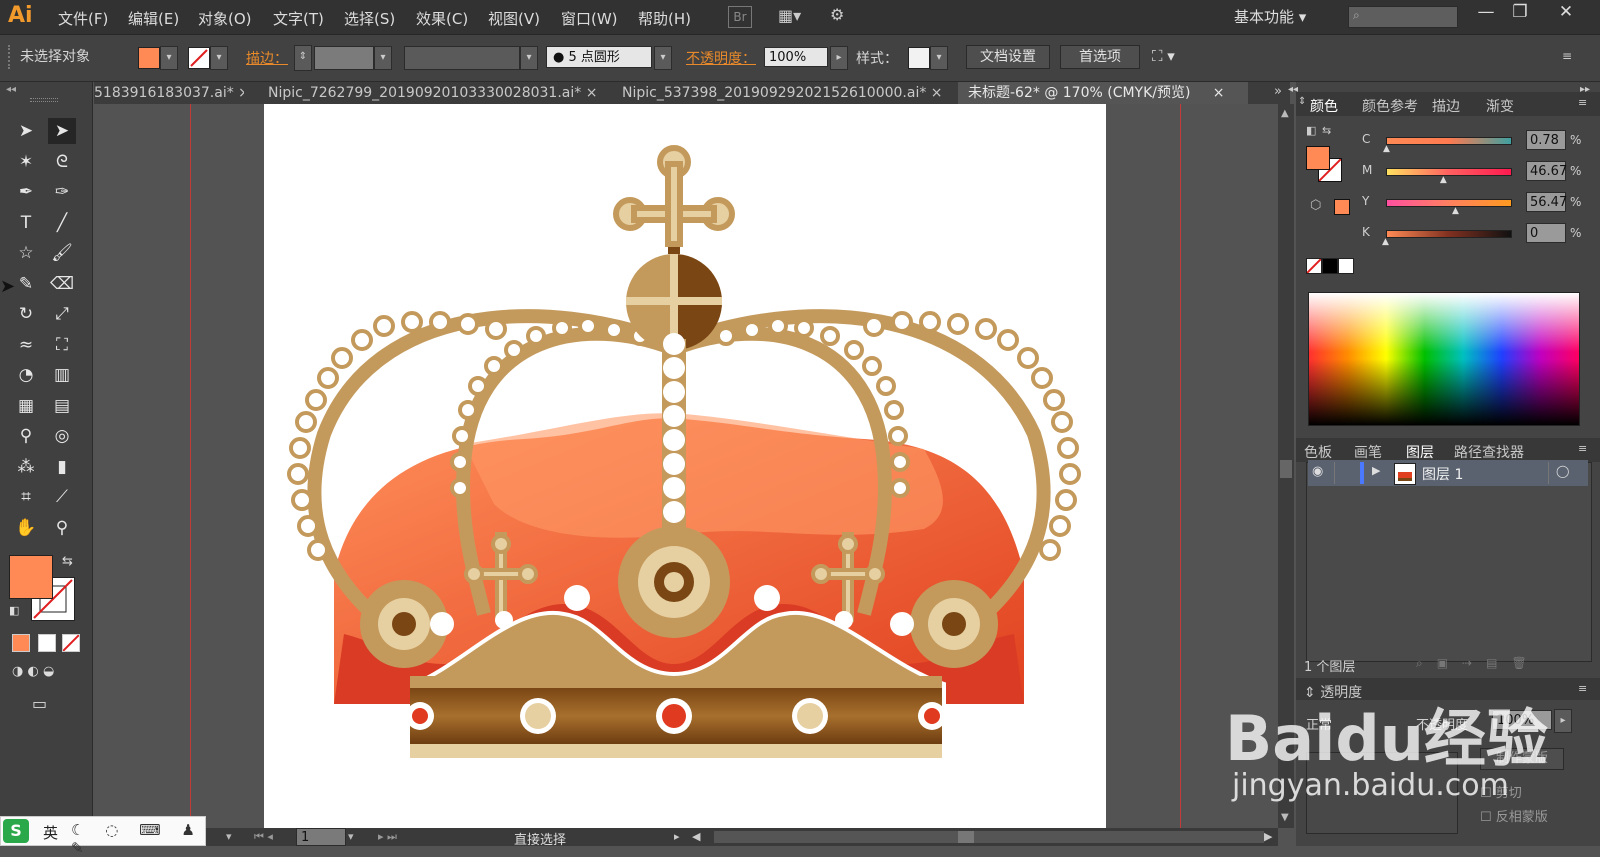 The width and height of the screenshot is (1600, 857). What do you see at coordinates (796, 57) in the screenshot?
I see `opacity-input: 100%` at bounding box center [796, 57].